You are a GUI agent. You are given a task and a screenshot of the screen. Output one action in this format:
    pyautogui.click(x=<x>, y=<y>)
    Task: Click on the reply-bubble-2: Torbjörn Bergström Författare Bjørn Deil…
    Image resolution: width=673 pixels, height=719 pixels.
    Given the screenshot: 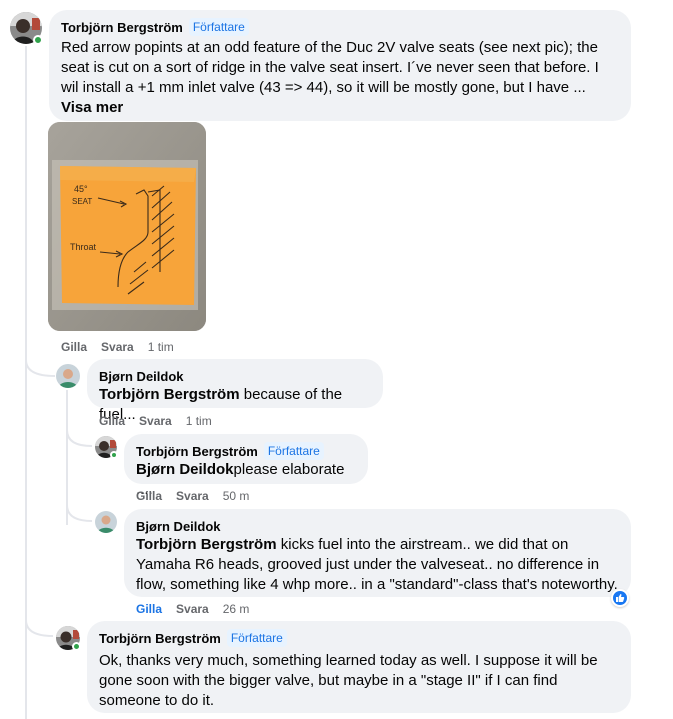 What is the action you would take?
    pyautogui.click(x=246, y=466)
    